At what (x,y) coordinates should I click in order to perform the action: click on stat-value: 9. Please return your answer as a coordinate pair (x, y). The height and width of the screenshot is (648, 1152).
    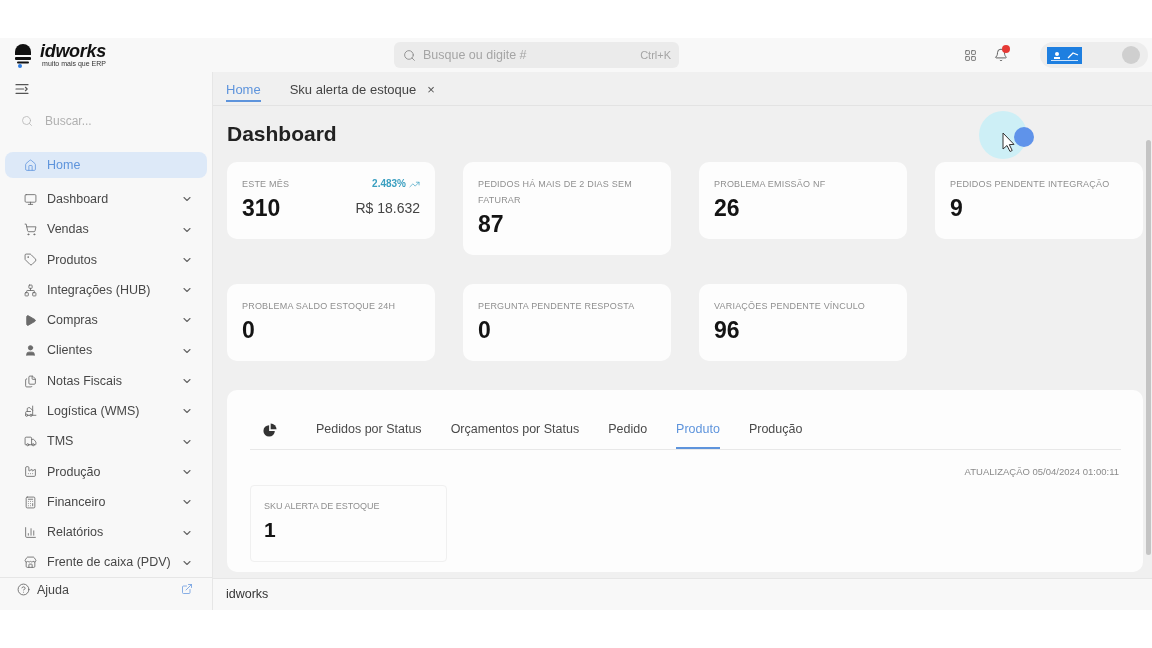
    Looking at the image, I should click on (956, 208).